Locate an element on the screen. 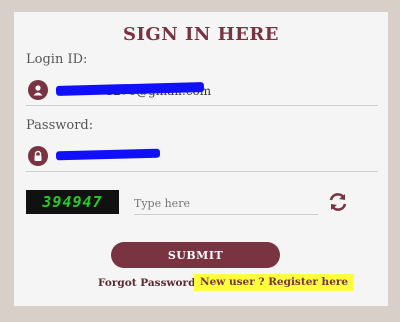  submit-button: SUBMIT is located at coordinates (195, 255).